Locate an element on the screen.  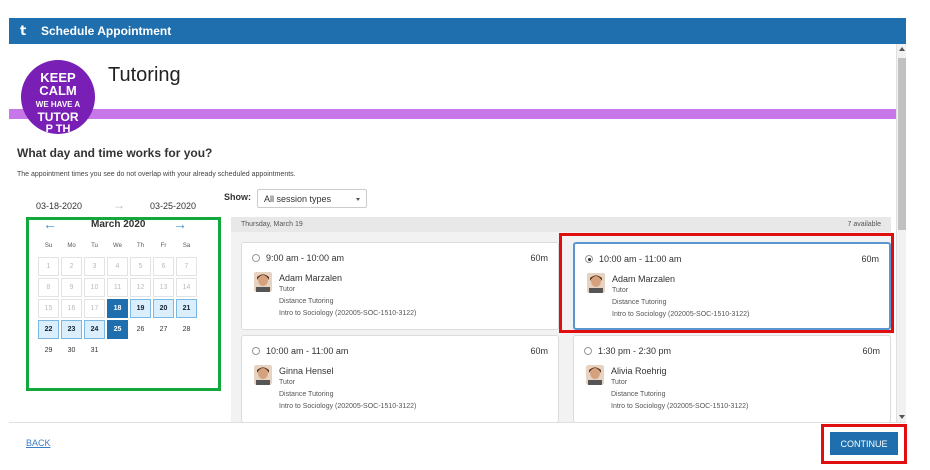
calendar-day: 25 is located at coordinates (117, 329).